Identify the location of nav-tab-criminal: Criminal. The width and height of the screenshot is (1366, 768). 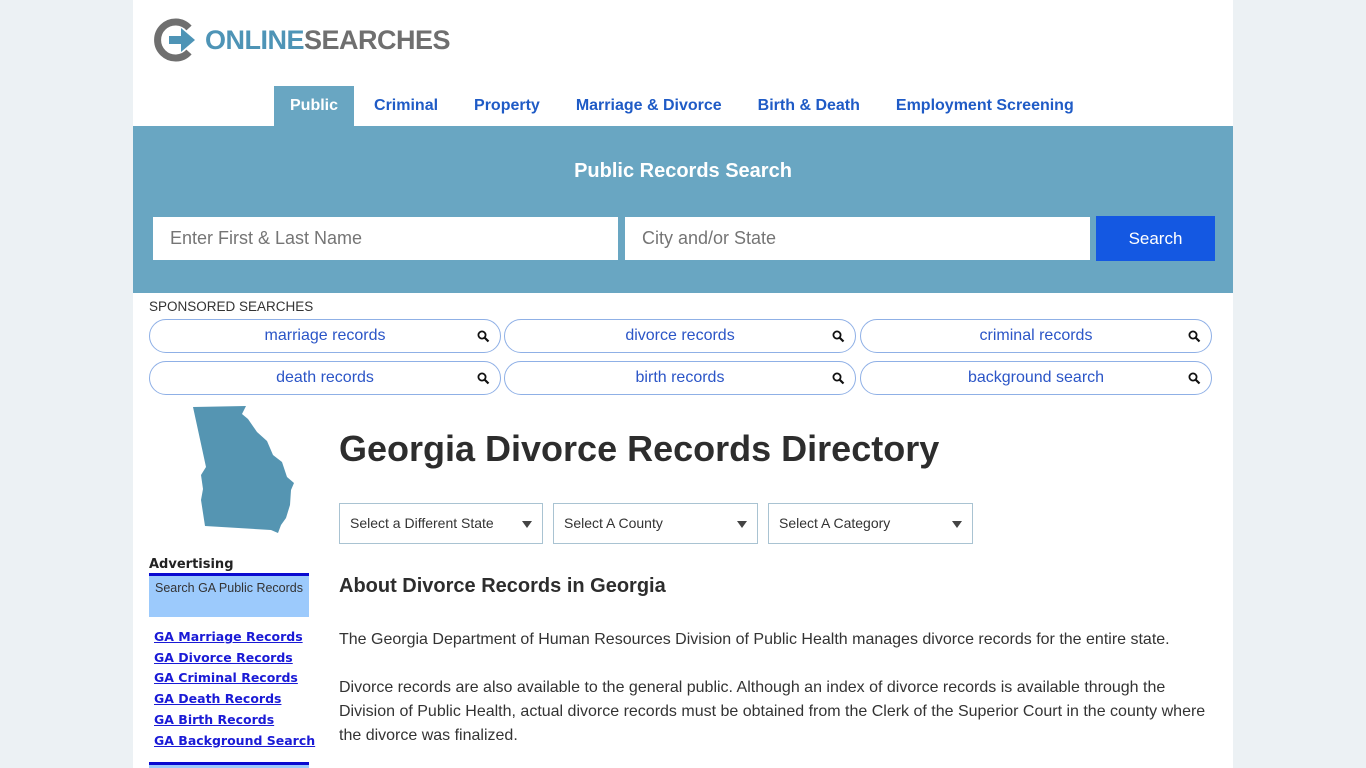
(406, 106).